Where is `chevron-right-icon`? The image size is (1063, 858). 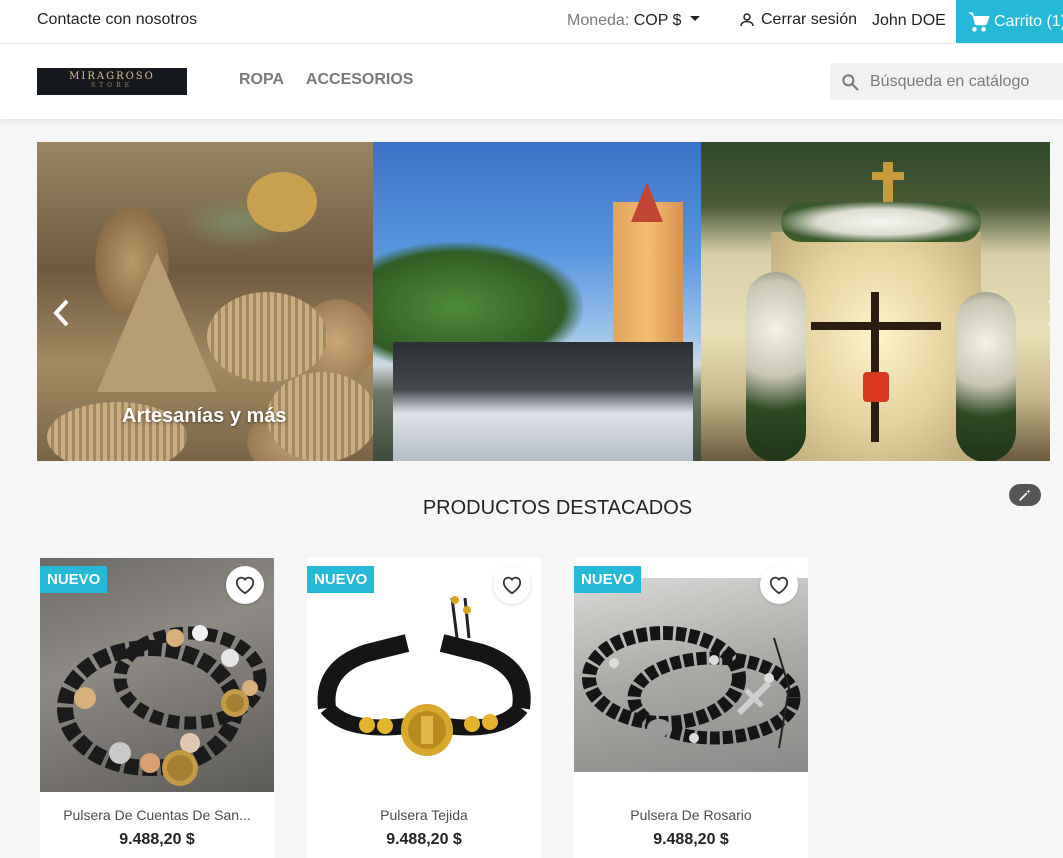 chevron-right-icon is located at coordinates (1048, 313).